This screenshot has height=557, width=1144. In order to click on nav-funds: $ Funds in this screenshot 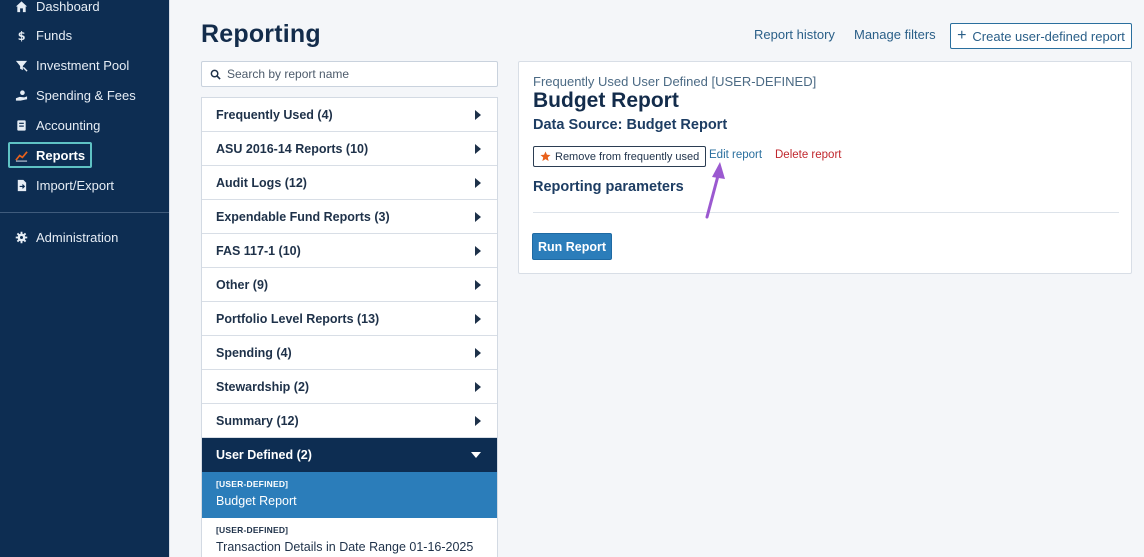, I will do `click(43, 35)`.